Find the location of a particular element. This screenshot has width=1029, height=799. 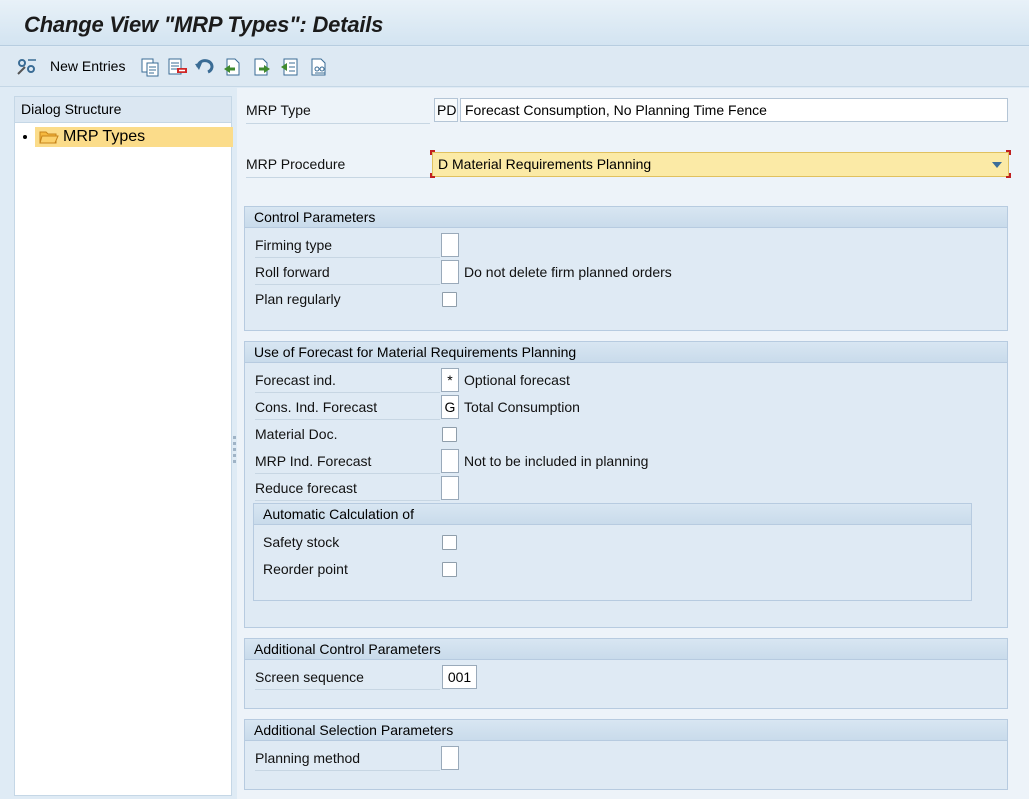

tree-item-mrp-types: MRP Types is located at coordinates (128, 137).